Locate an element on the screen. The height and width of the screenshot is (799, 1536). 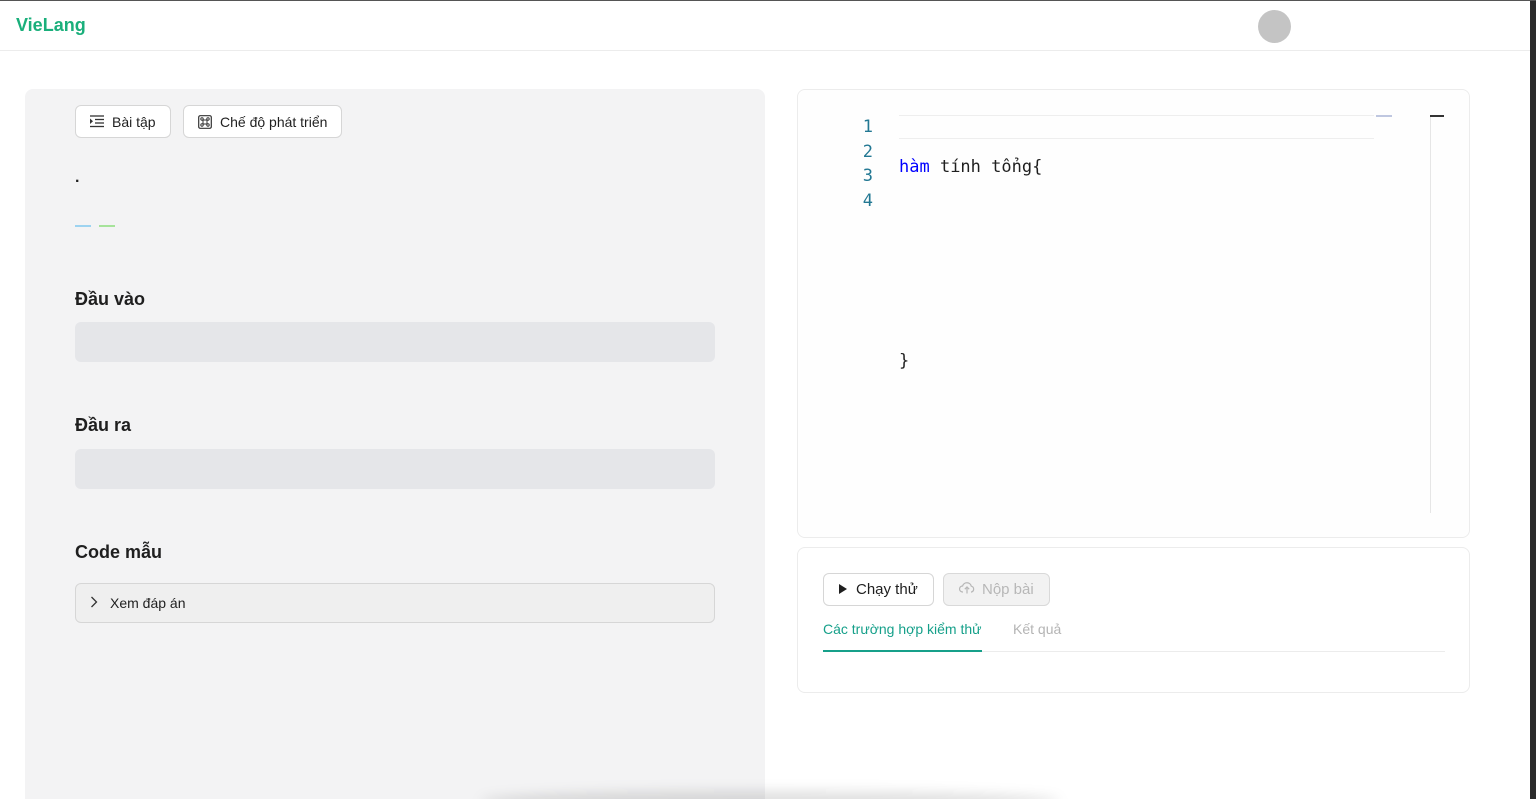
chevron-right-icon is located at coordinates (94, 603).